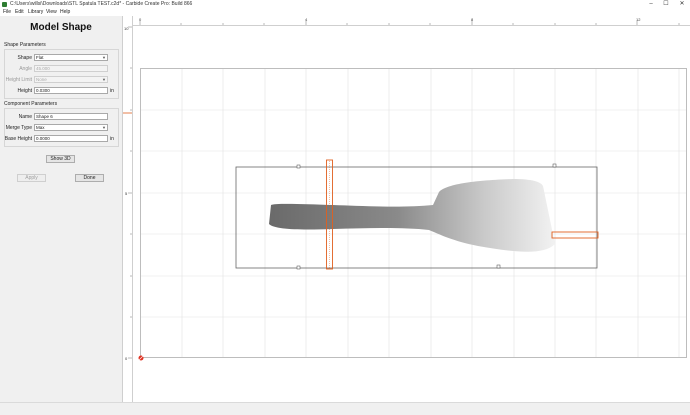 Image resolution: width=690 pixels, height=415 pixels. Describe the element at coordinates (71, 79) in the screenshot. I see `height-limit-select: None ▼` at that location.